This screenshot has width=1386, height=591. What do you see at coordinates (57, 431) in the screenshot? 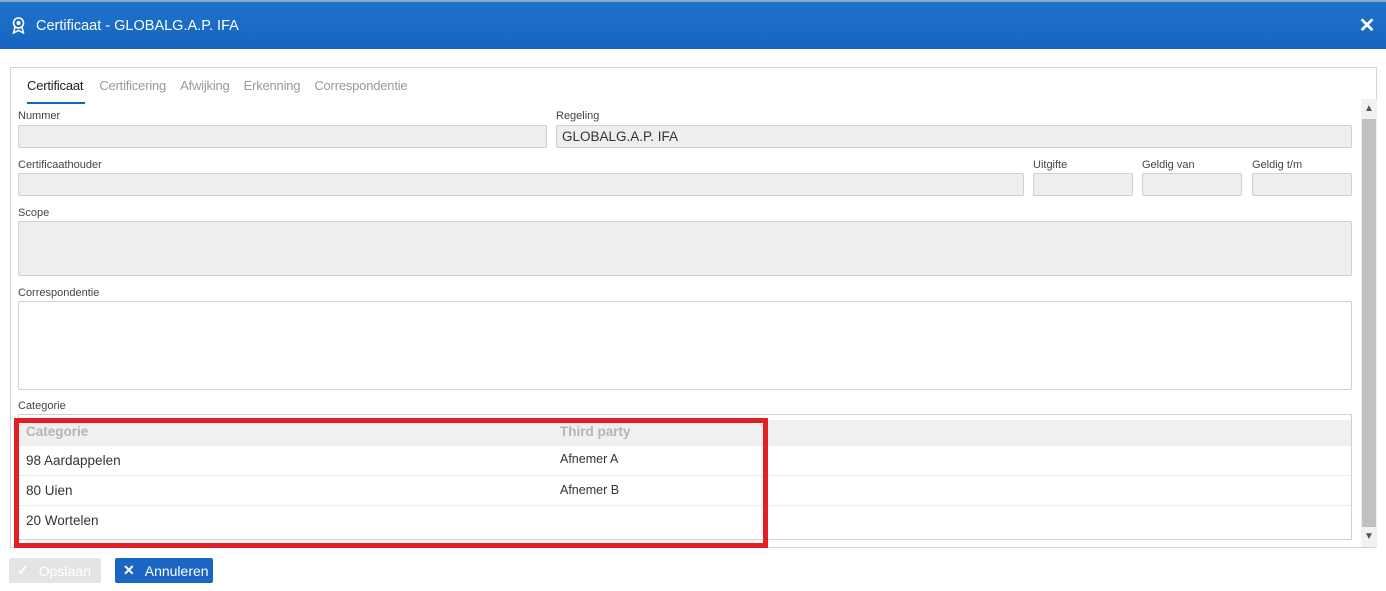
I see `column-header-categorie: Categorie` at bounding box center [57, 431].